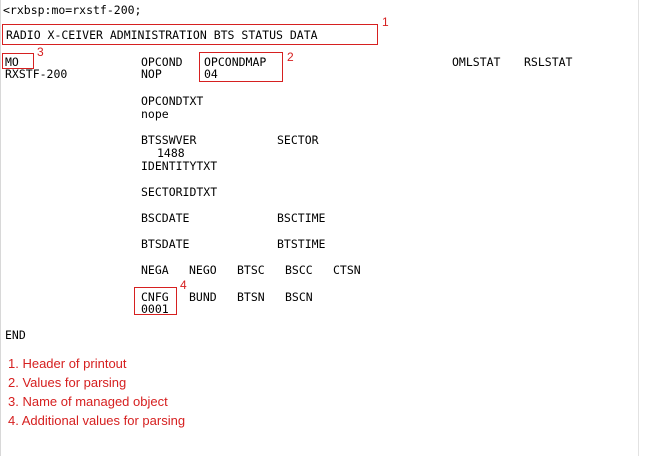 Image resolution: width=646 pixels, height=456 pixels. I want to click on value-mo: RXSTF-200, so click(36, 74).